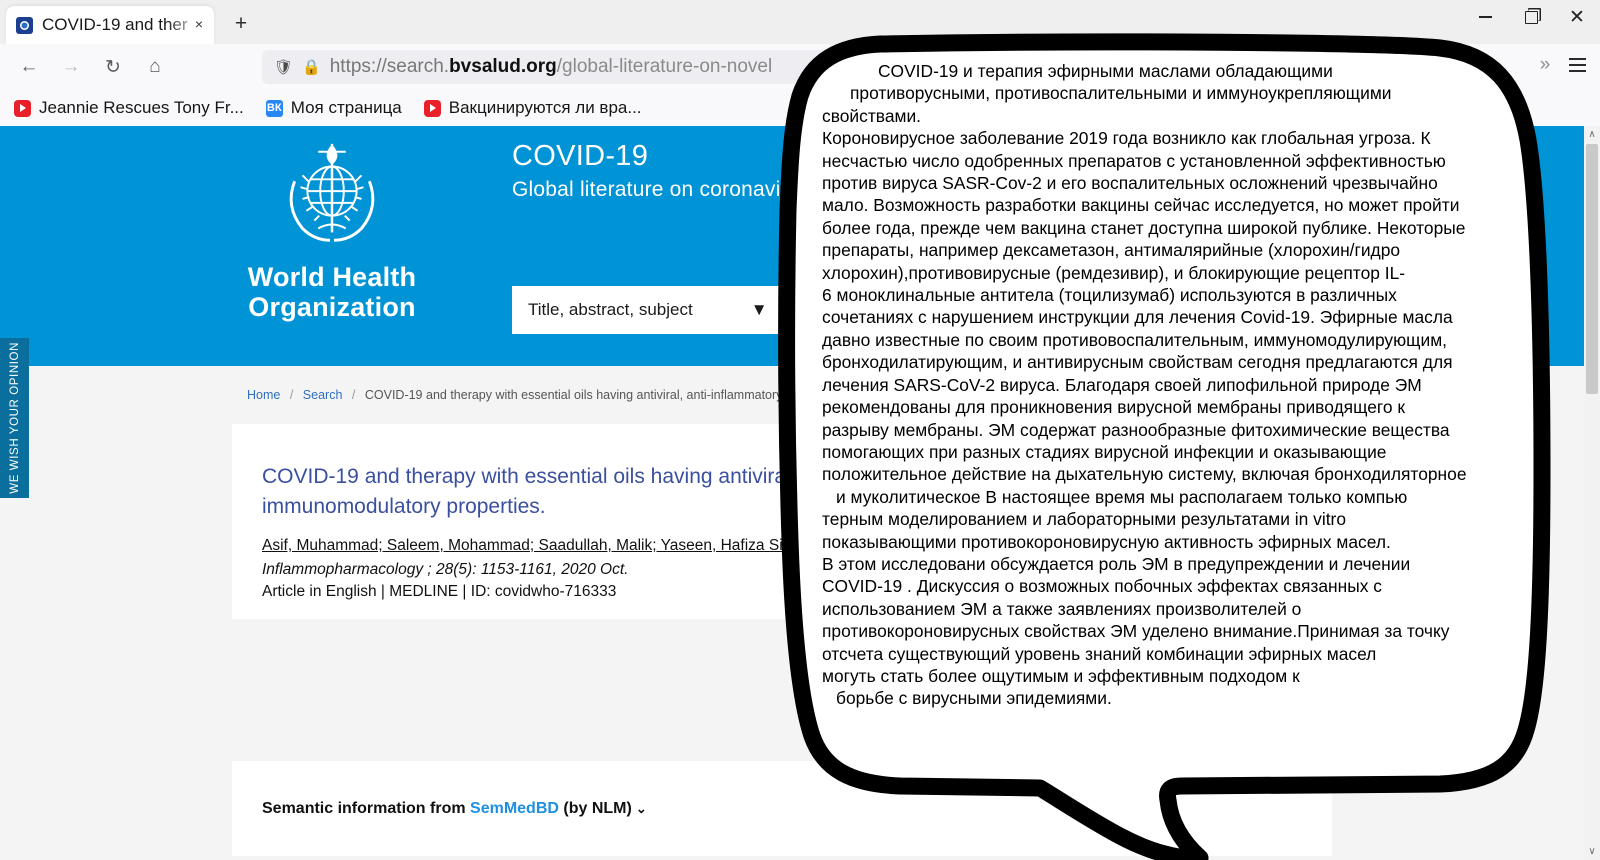  Describe the element at coordinates (404, 507) in the screenshot. I see `article-title-line2: immunomodulatory properties.` at that location.